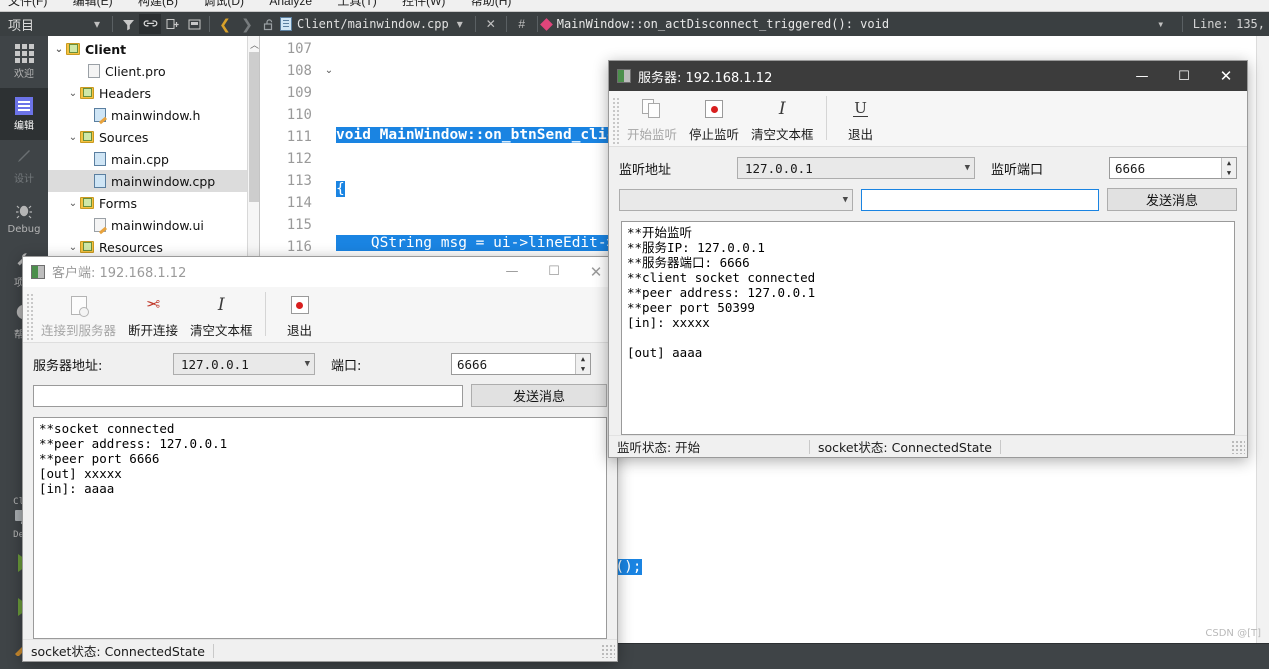 The image size is (1269, 669). Describe the element at coordinates (153, 137) in the screenshot. I see `tree-item-sources: ⌄ Sources` at that location.